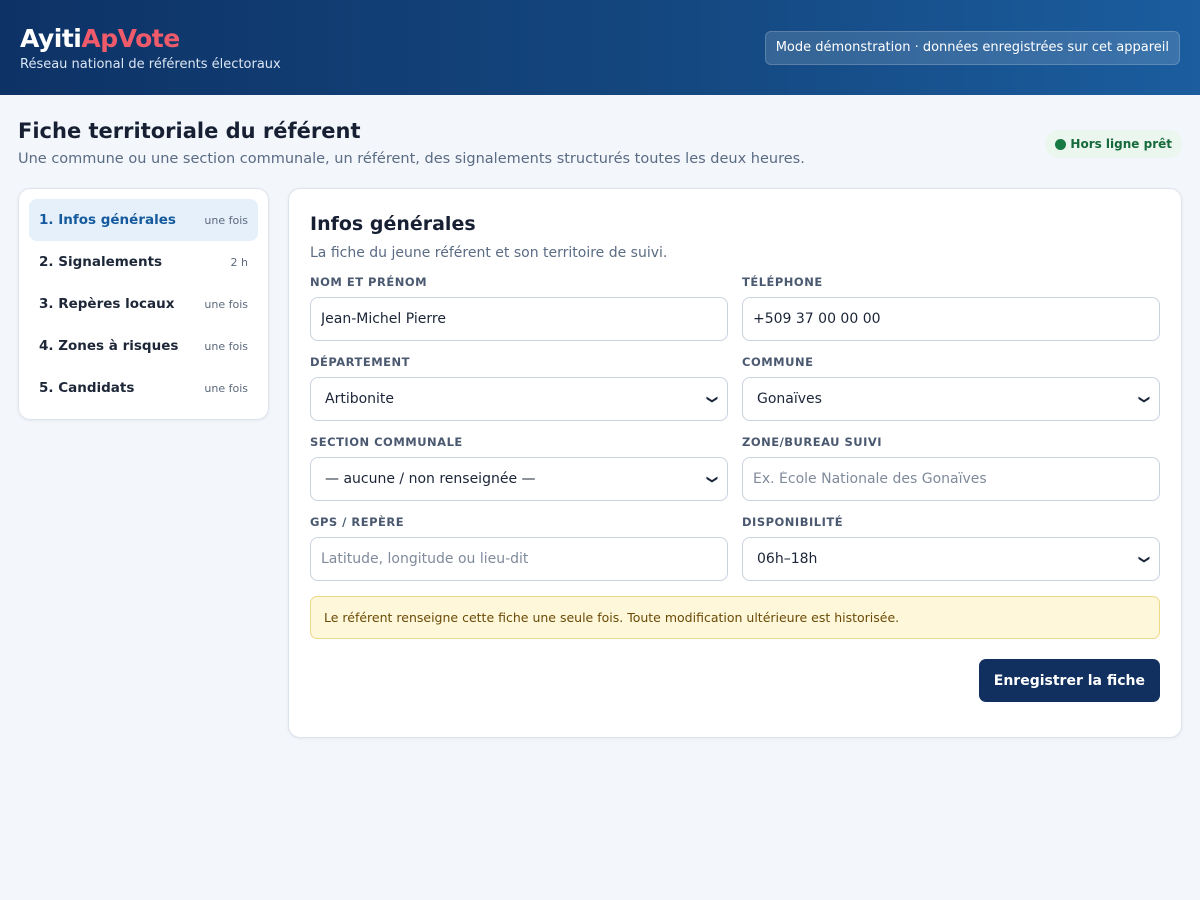 The width and height of the screenshot is (1200, 900). What do you see at coordinates (1121, 144) in the screenshot?
I see `offline-status-label: Hors ligne prêt` at bounding box center [1121, 144].